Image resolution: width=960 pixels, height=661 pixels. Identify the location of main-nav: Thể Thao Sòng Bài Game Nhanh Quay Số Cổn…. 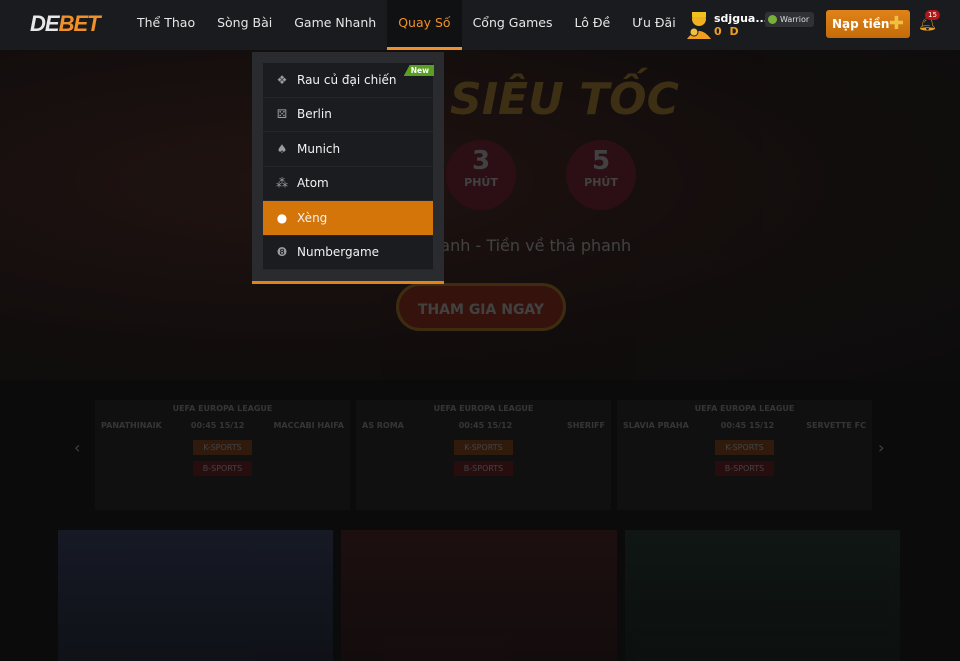
(406, 25).